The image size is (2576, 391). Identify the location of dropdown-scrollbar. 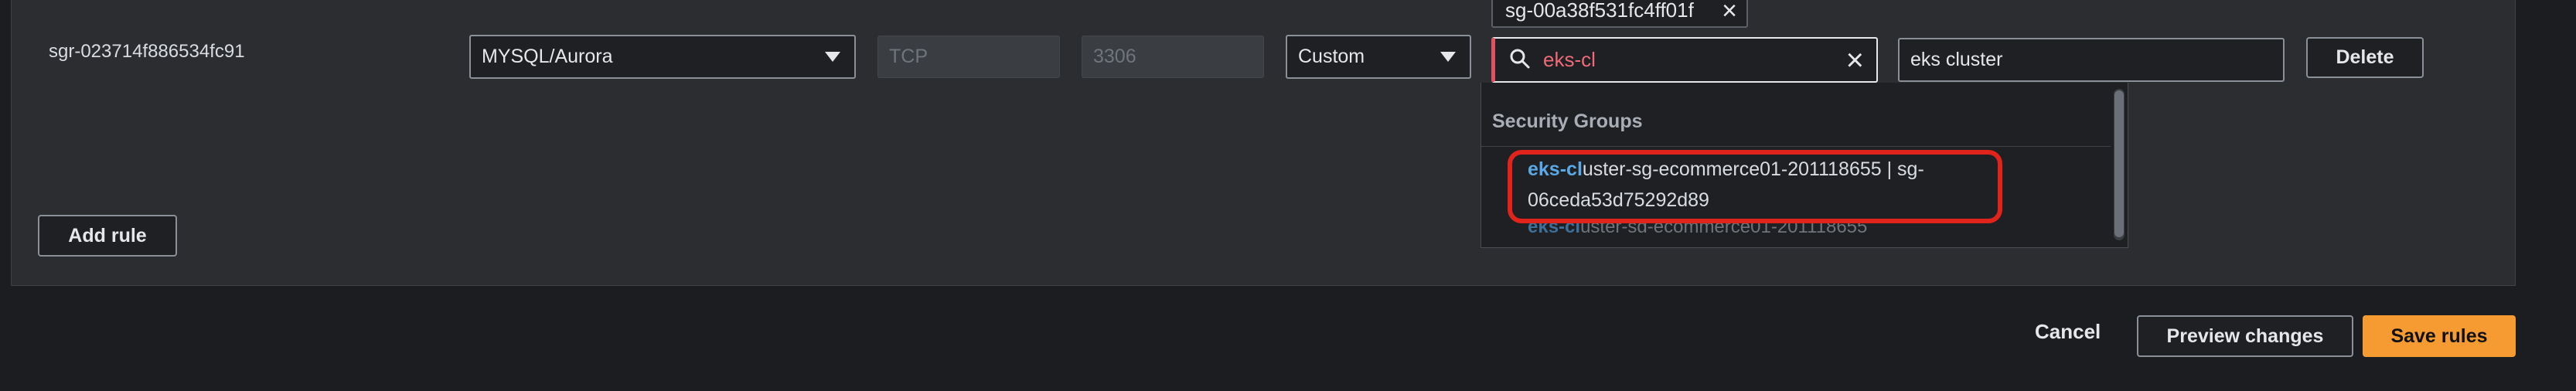
(2119, 164).